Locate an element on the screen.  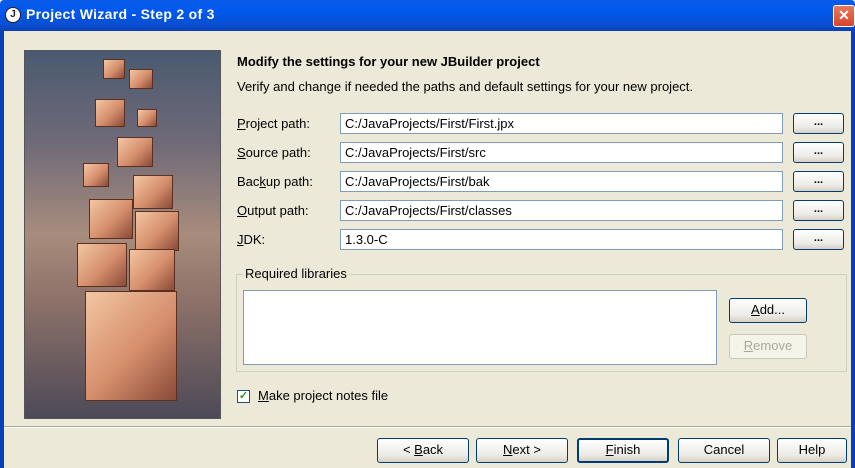
output-path-label: Output path: is located at coordinates (273, 210).